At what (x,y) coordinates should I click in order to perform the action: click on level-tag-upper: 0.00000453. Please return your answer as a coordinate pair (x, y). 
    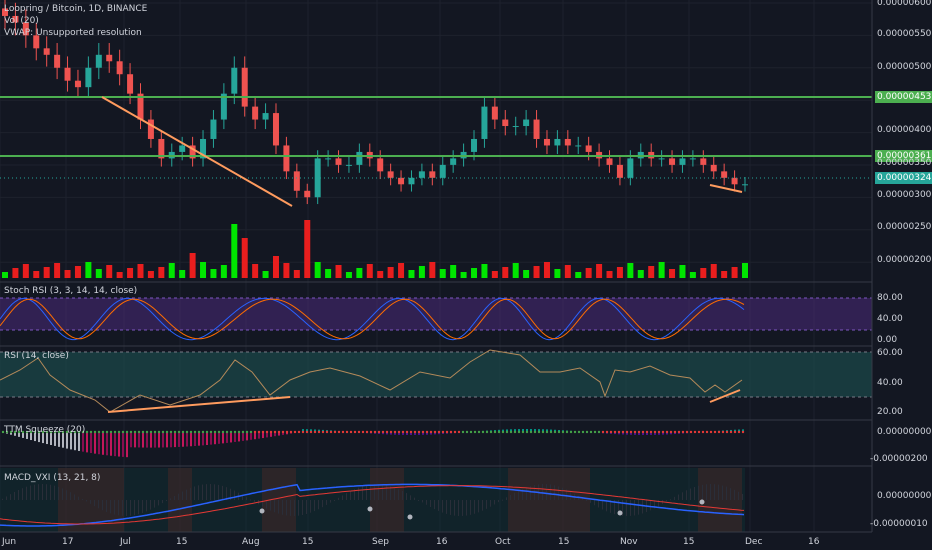
    Looking at the image, I should click on (903, 97).